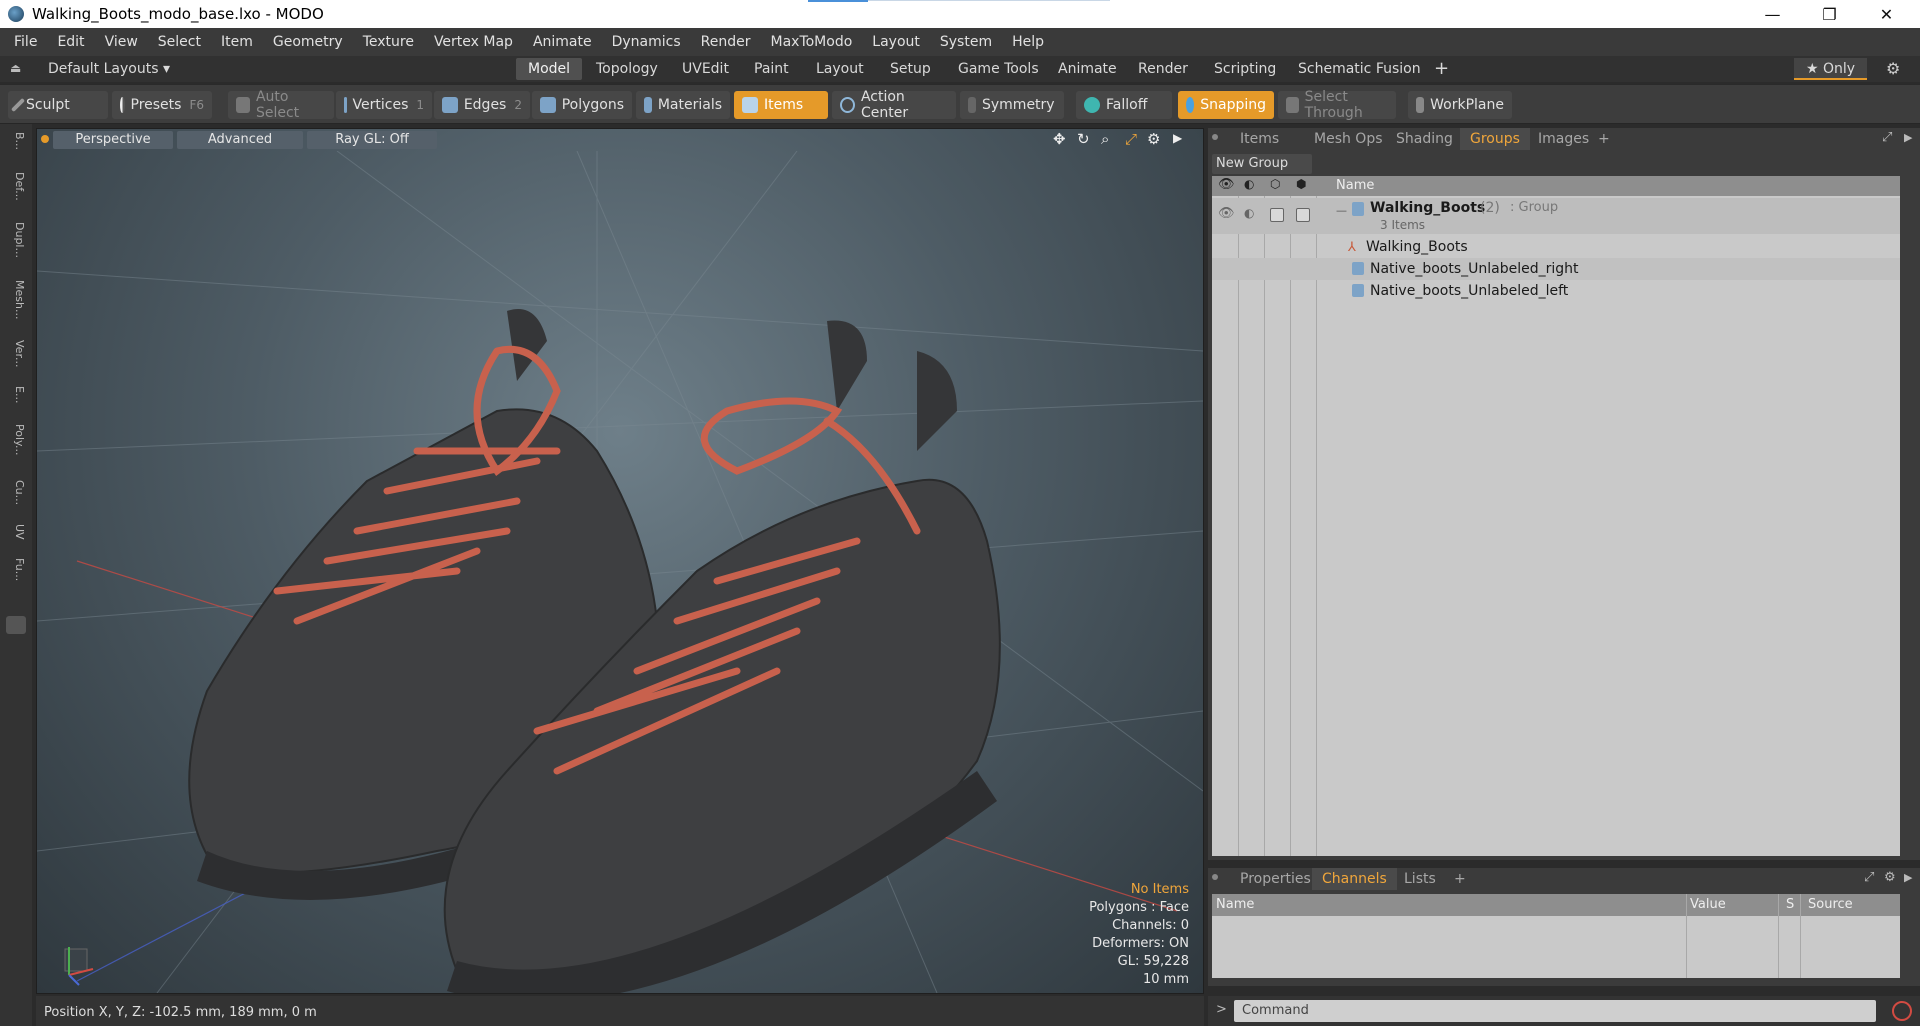 Image resolution: width=1920 pixels, height=1026 pixels. I want to click on select-header-icon: ⬢, so click(1301, 184).